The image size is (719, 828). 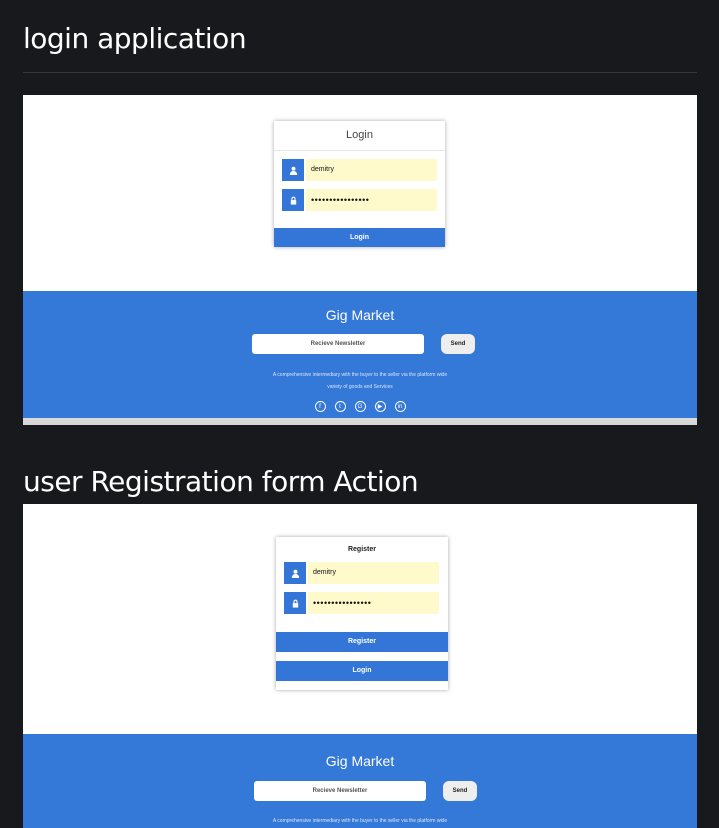 What do you see at coordinates (360, 421) in the screenshot?
I see `horizontal-scrollbar` at bounding box center [360, 421].